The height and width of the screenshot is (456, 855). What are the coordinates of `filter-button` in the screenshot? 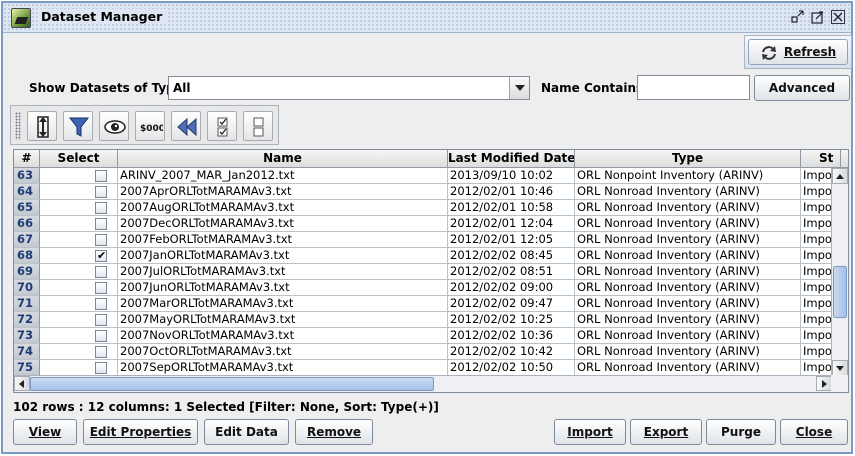 It's located at (78, 126).